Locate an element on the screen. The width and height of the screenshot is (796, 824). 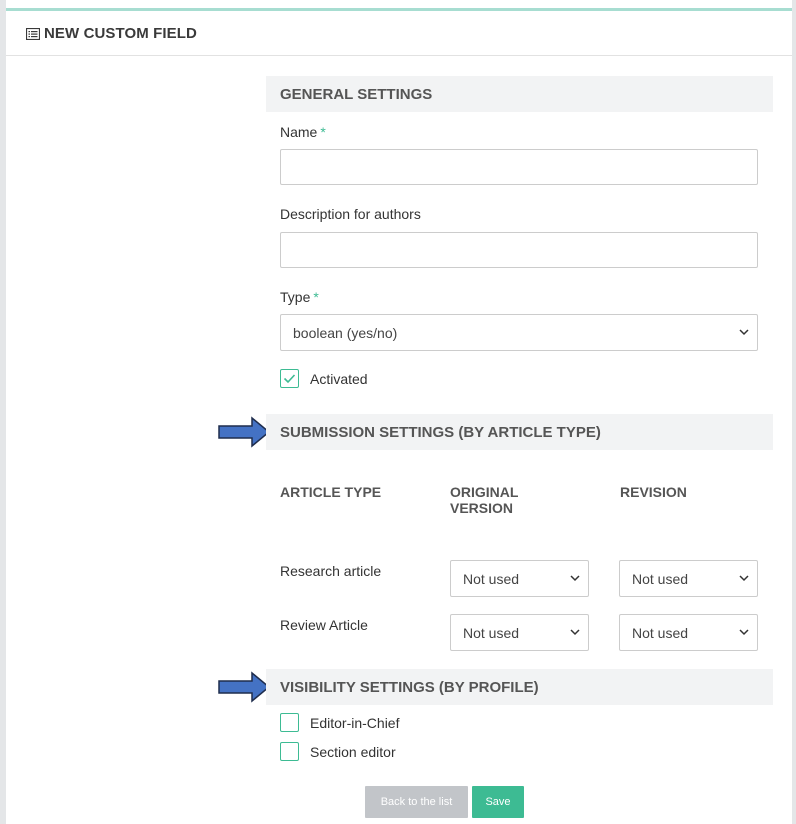
article-type-row-label: Review Article is located at coordinates (324, 625).